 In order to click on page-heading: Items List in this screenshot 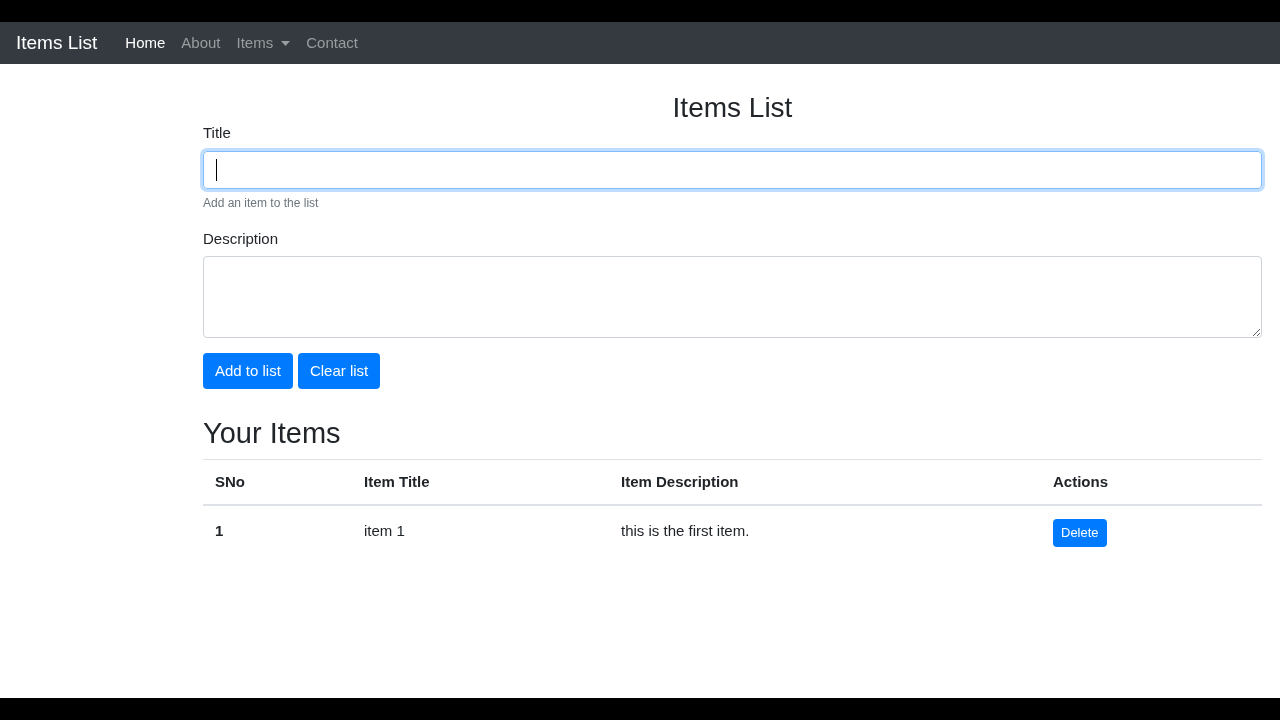, I will do `click(732, 108)`.